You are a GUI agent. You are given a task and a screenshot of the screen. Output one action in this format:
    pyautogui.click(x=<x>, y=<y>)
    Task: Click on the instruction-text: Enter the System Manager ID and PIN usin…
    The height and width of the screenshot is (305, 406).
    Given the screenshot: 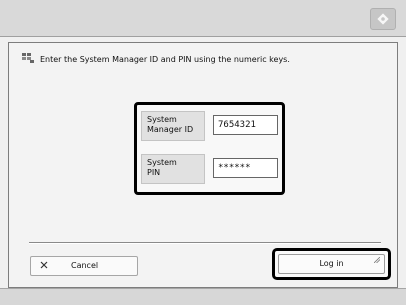 What is the action you would take?
    pyautogui.click(x=165, y=59)
    